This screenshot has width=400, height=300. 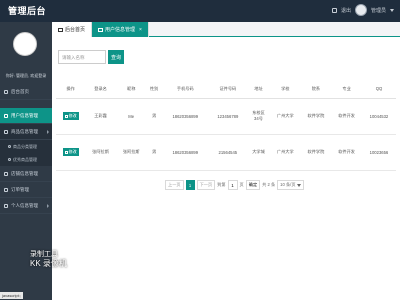 I want to click on sidebar-profile: 你好: 管理员, 欢迎登录, so click(x=26, y=53).